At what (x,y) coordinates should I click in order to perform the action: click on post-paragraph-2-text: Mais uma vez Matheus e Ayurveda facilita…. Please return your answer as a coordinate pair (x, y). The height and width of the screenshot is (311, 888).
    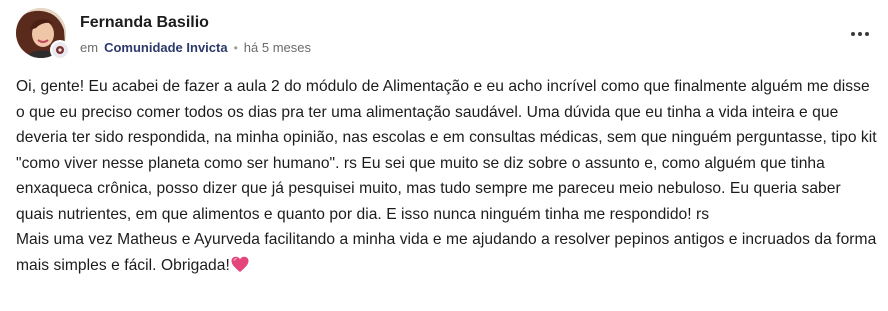
    Looking at the image, I should click on (446, 252).